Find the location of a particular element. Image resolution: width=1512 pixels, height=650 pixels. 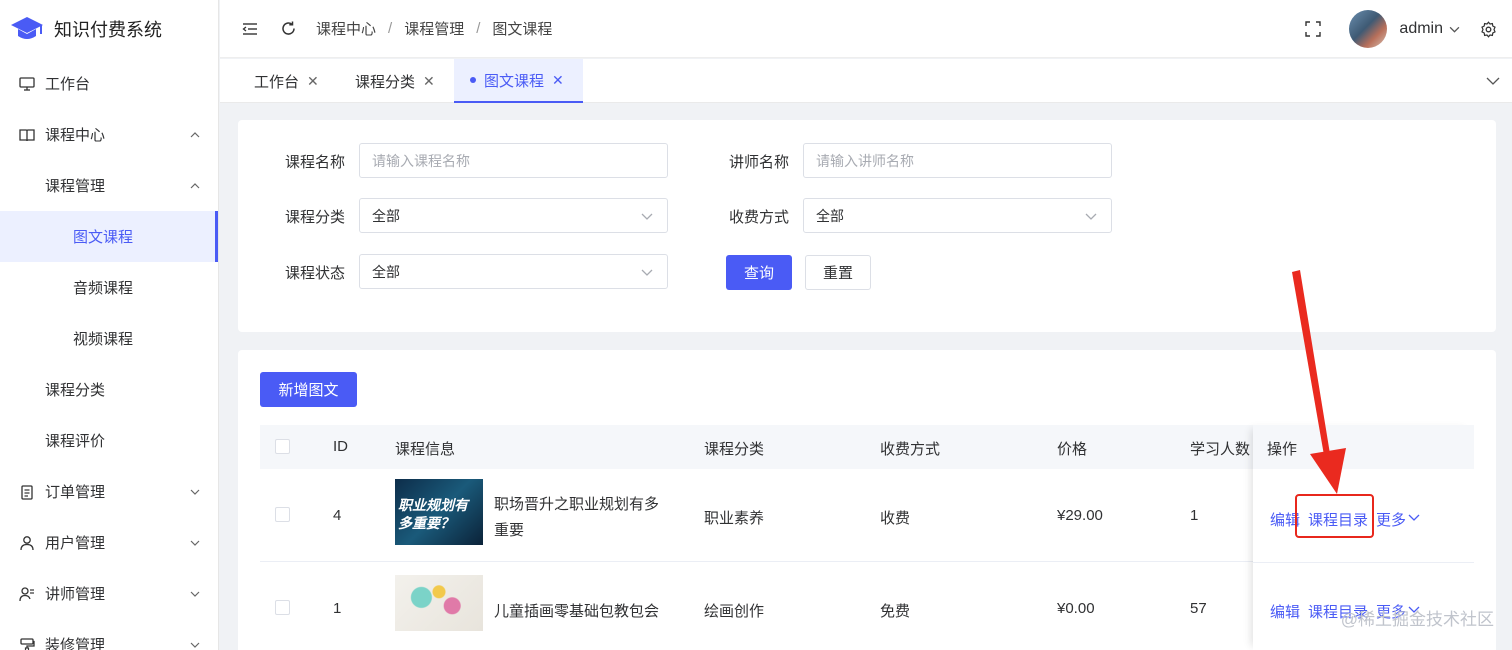

sidebar-item-course-review: 课程评价 is located at coordinates (109, 440).